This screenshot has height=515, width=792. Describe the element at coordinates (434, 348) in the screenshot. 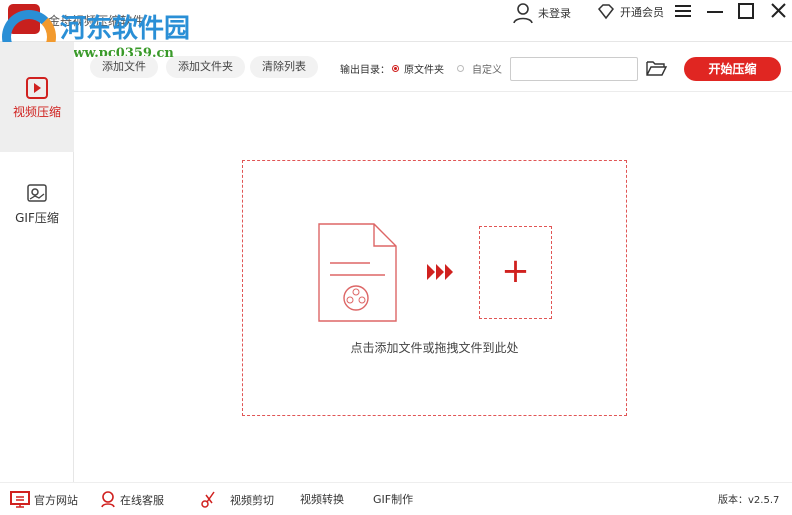

I see `drop-hint: 点击添加文件或拖拽文件到此处` at that location.